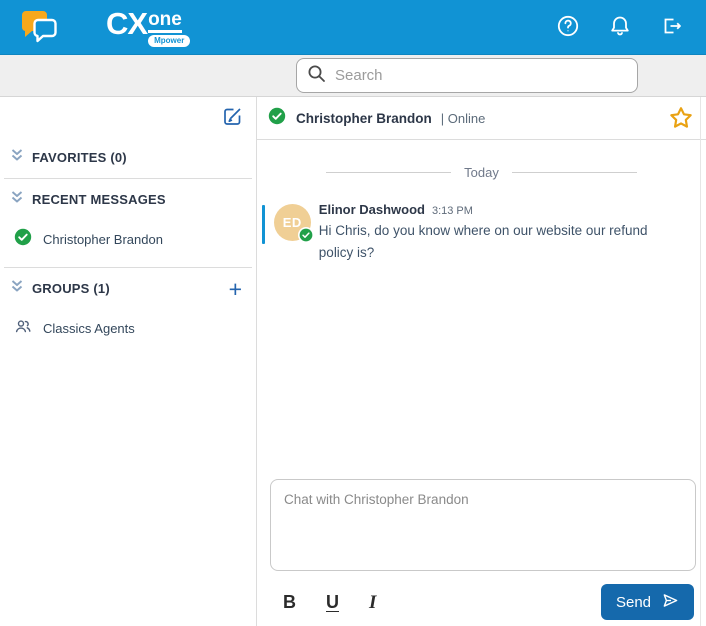 The image size is (706, 626). I want to click on day-divider: Today, so click(481, 172).